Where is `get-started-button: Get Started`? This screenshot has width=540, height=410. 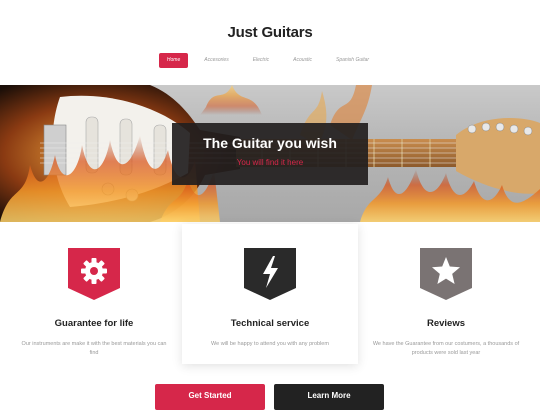 get-started-button: Get Started is located at coordinates (210, 397).